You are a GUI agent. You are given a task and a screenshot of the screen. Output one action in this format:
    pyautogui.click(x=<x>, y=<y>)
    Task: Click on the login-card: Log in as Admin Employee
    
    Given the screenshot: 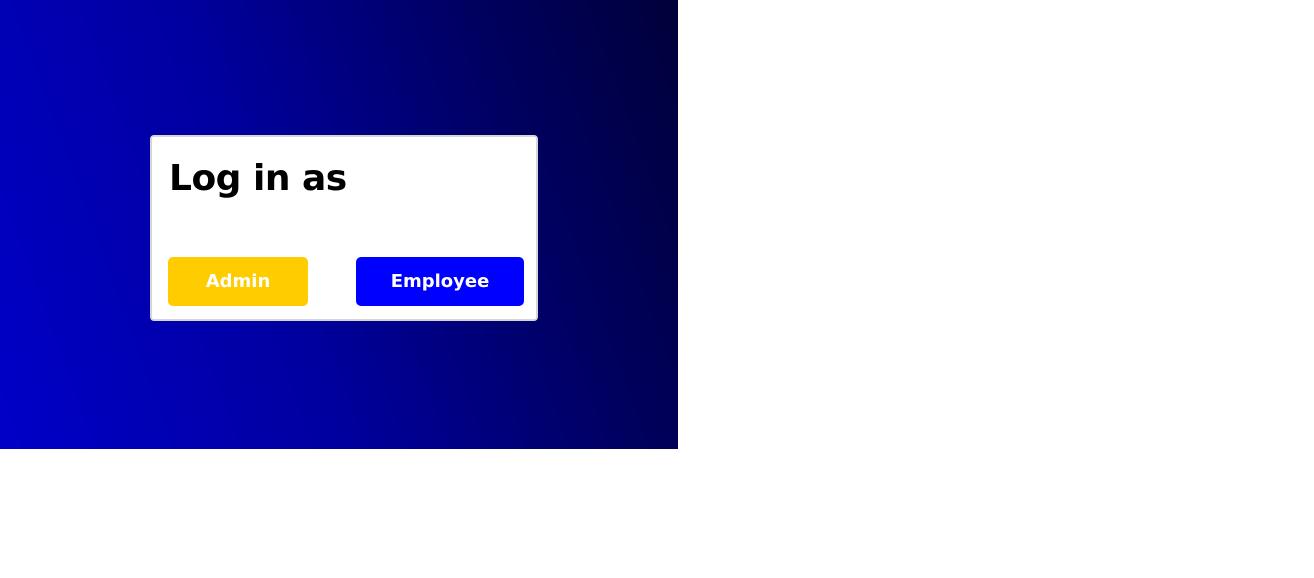 What is the action you would take?
    pyautogui.click(x=344, y=228)
    